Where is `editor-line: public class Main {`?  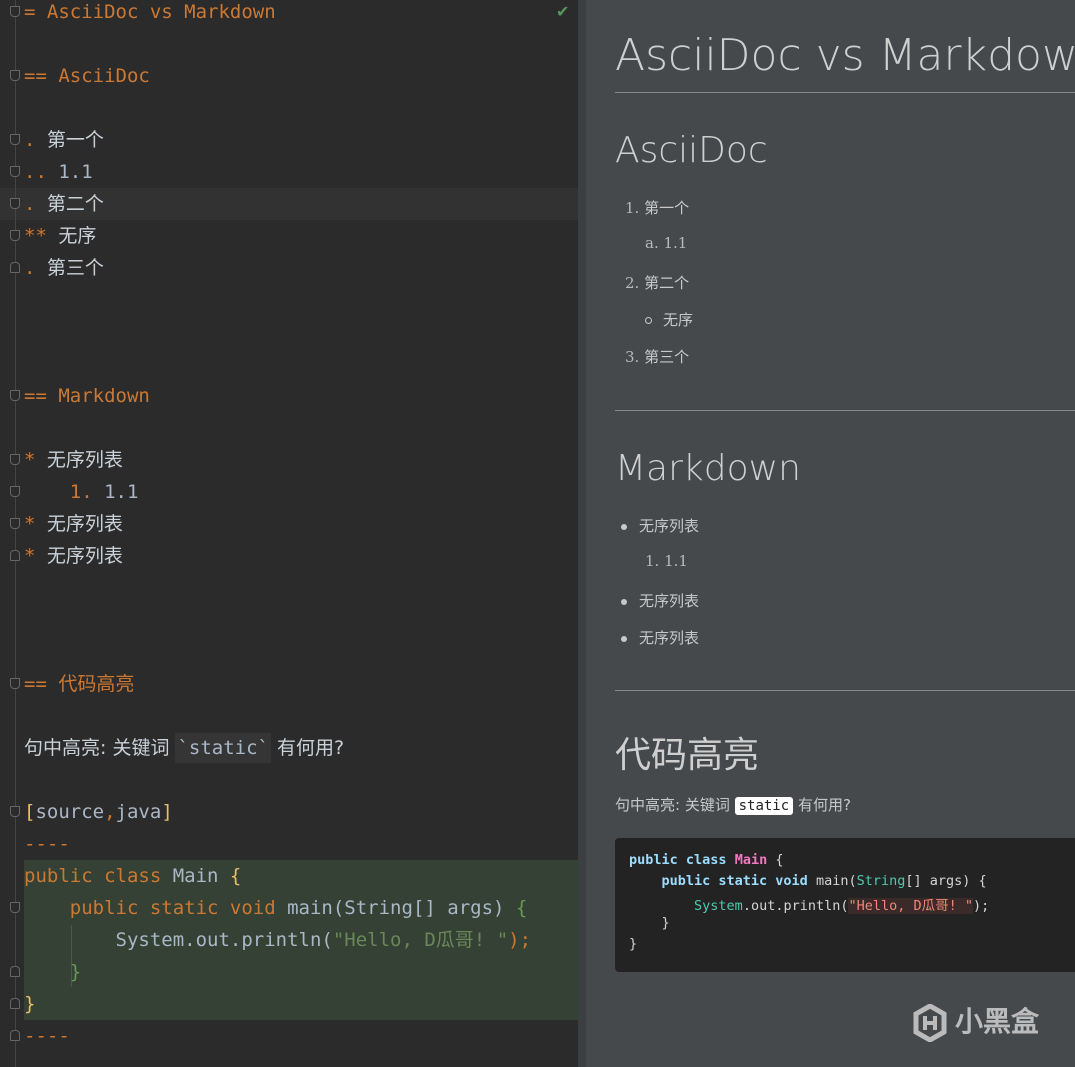
editor-line: public class Main { is located at coordinates (132, 876).